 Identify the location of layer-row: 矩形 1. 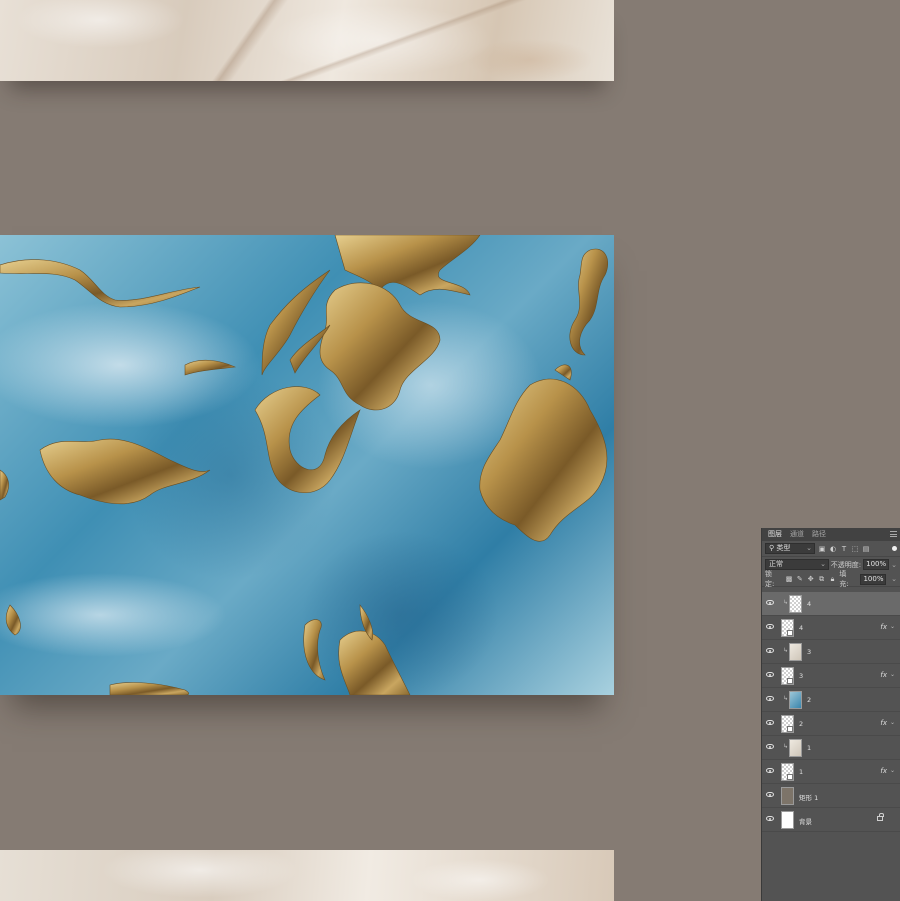
(831, 796).